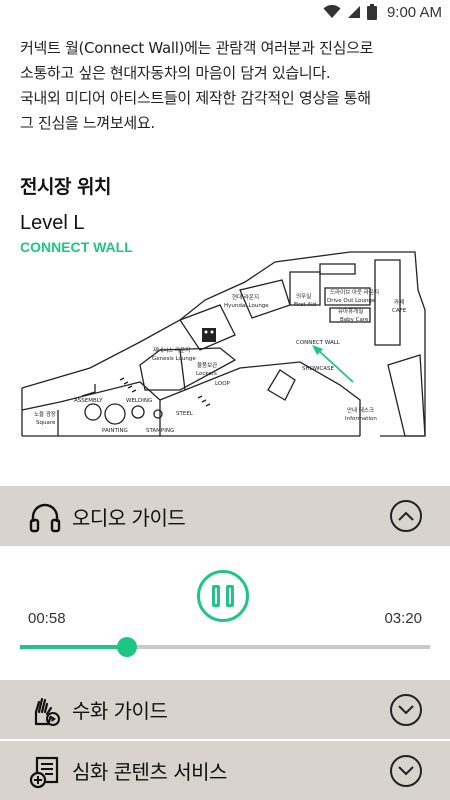 The image size is (450, 800). Describe the element at coordinates (303, 296) in the screenshot. I see `map-label-first-aid: 의무실` at that location.